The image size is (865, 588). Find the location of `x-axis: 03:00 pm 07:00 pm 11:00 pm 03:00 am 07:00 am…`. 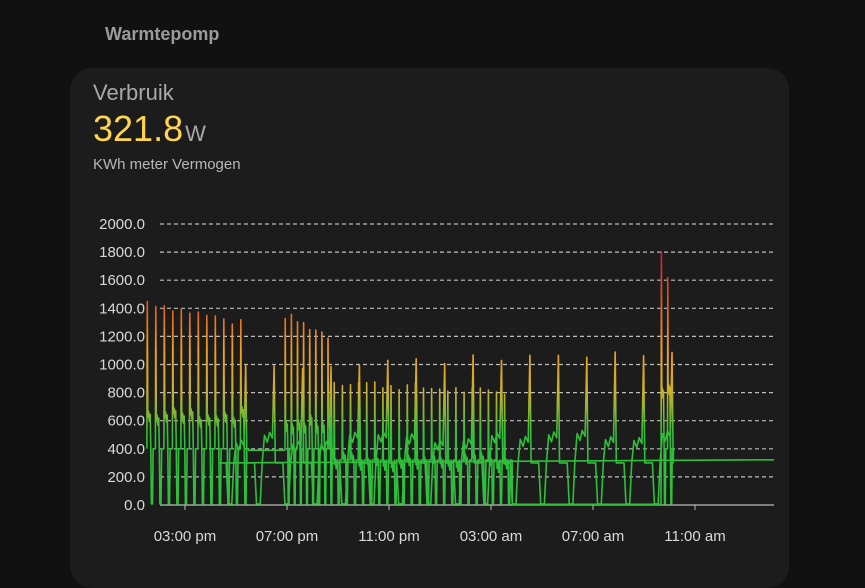

x-axis: 03:00 pm 07:00 pm 11:00 pm 03:00 am 07:00 am… is located at coordinates (440, 525).